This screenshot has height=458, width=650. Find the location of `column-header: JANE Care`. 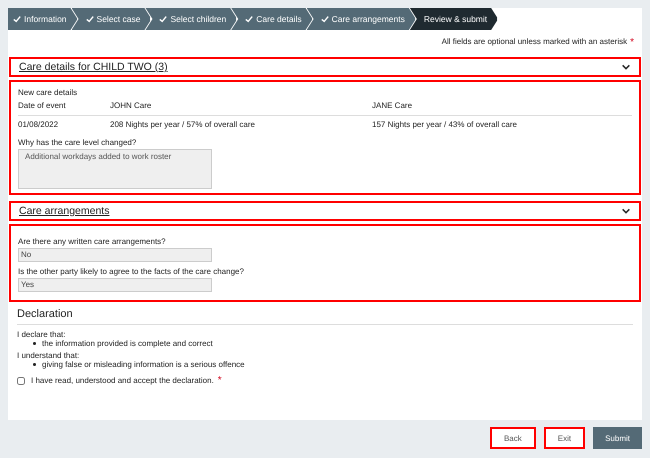

column-header: JANE Care is located at coordinates (393, 105).